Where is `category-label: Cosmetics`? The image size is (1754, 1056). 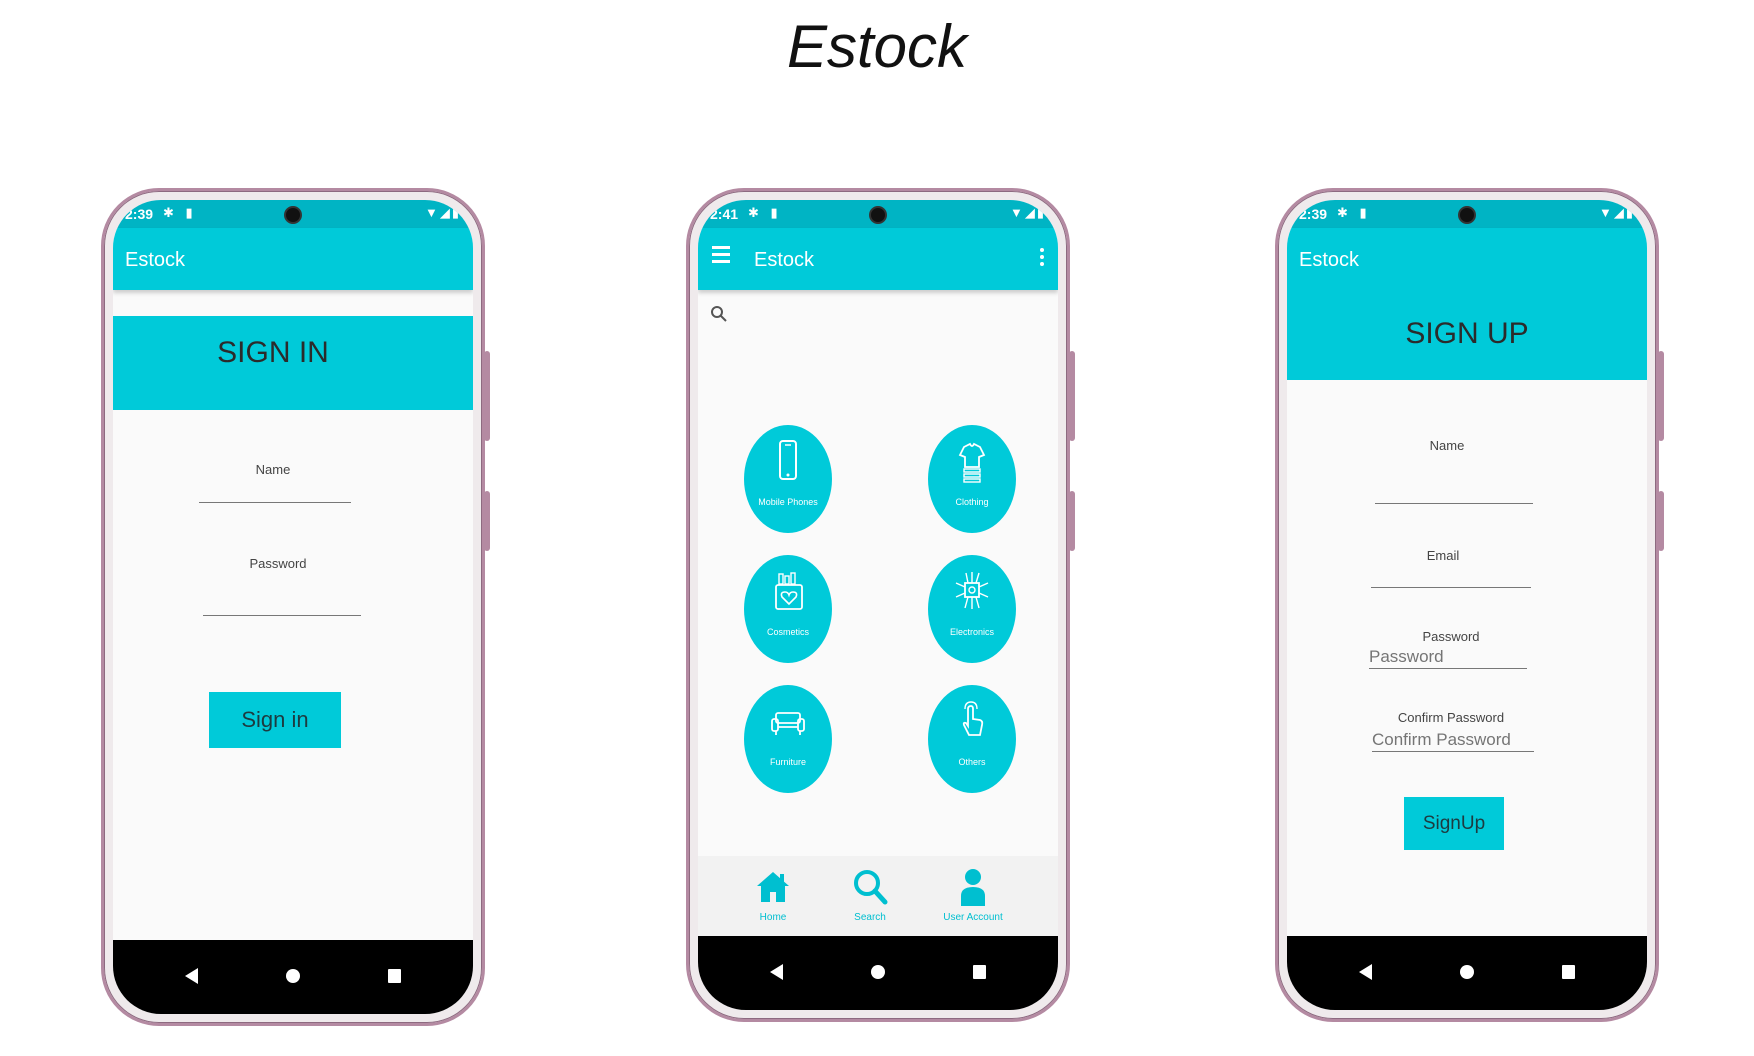 category-label: Cosmetics is located at coordinates (787, 632).